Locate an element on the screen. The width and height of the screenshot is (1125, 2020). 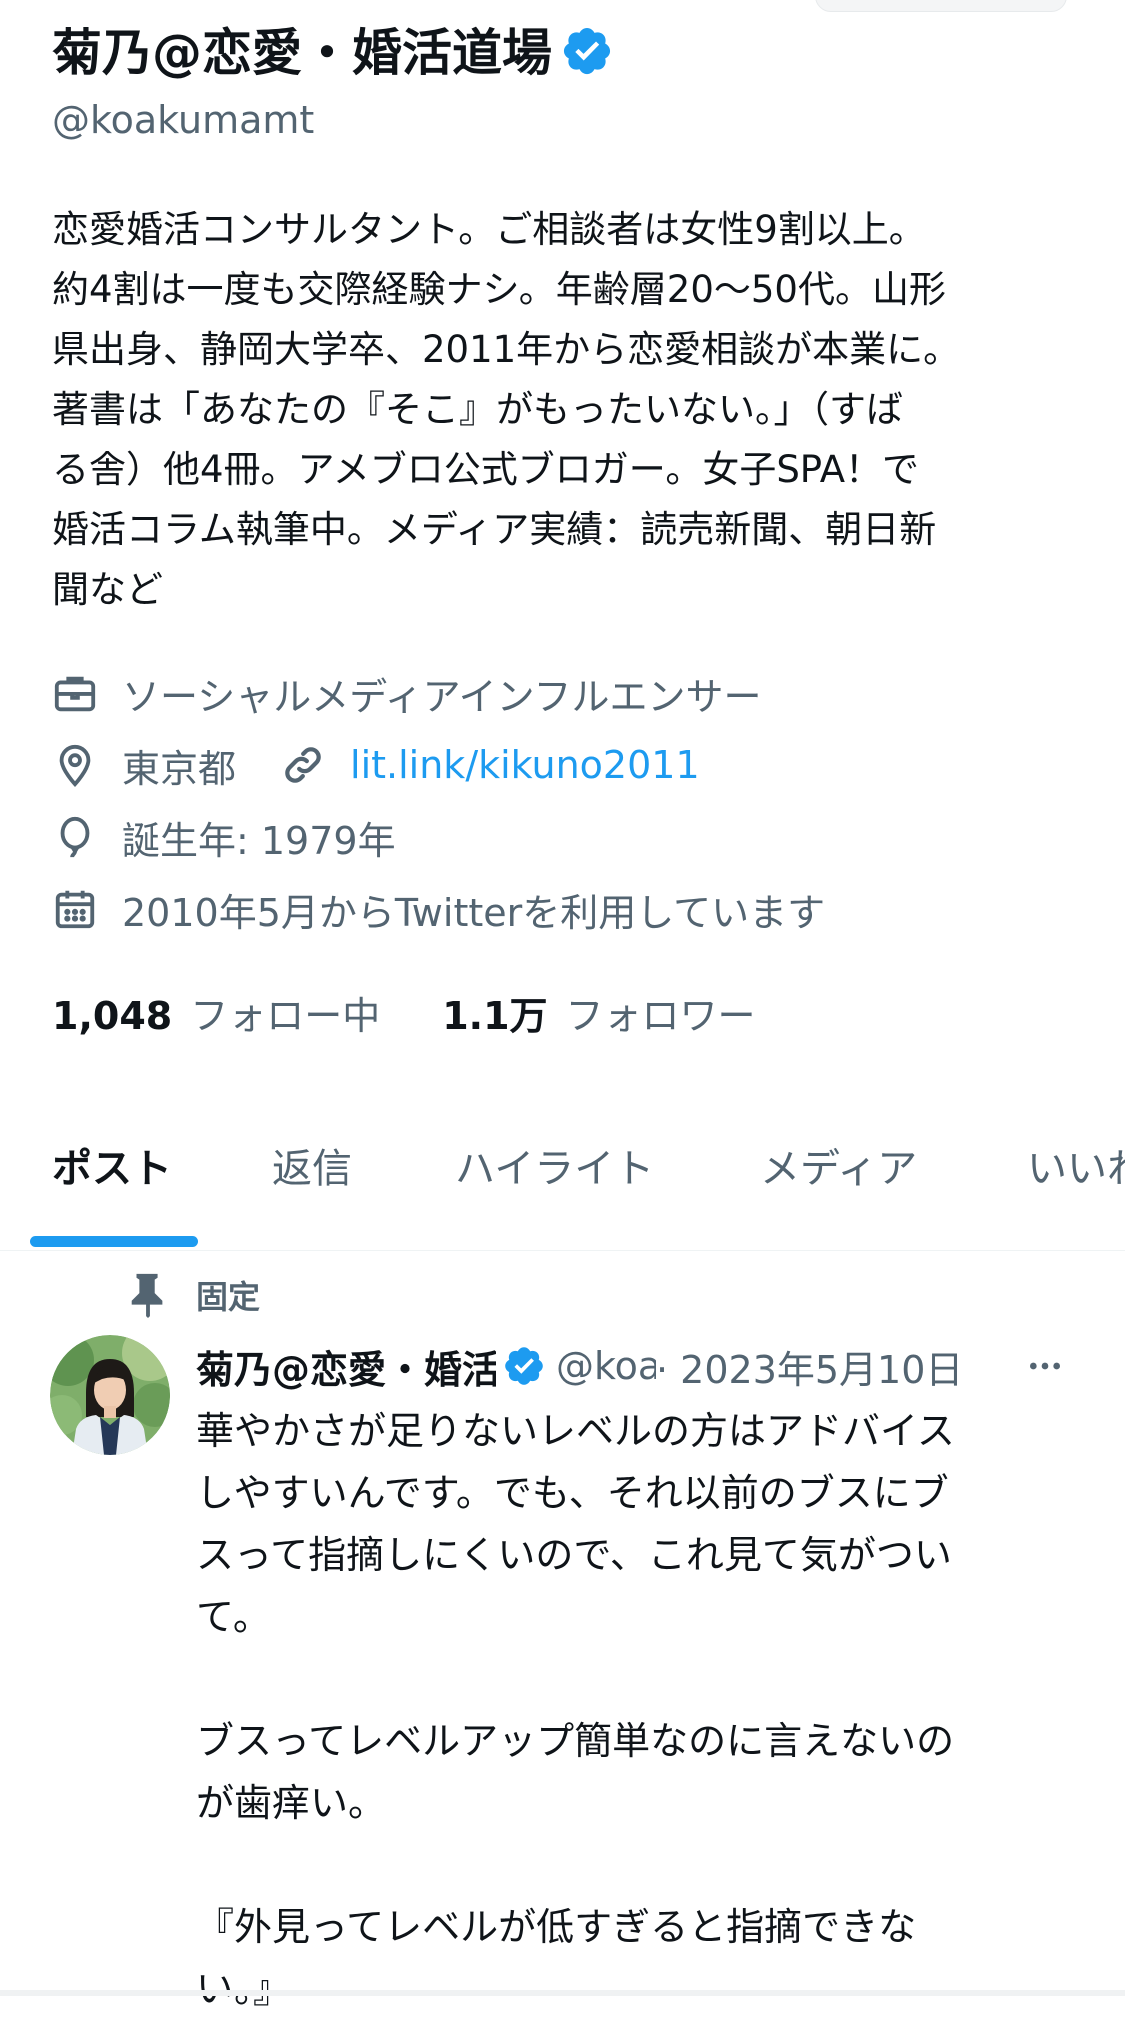
post-line: ブスってレベルアップ簡単なのに言えないの is located at coordinates (575, 1741).